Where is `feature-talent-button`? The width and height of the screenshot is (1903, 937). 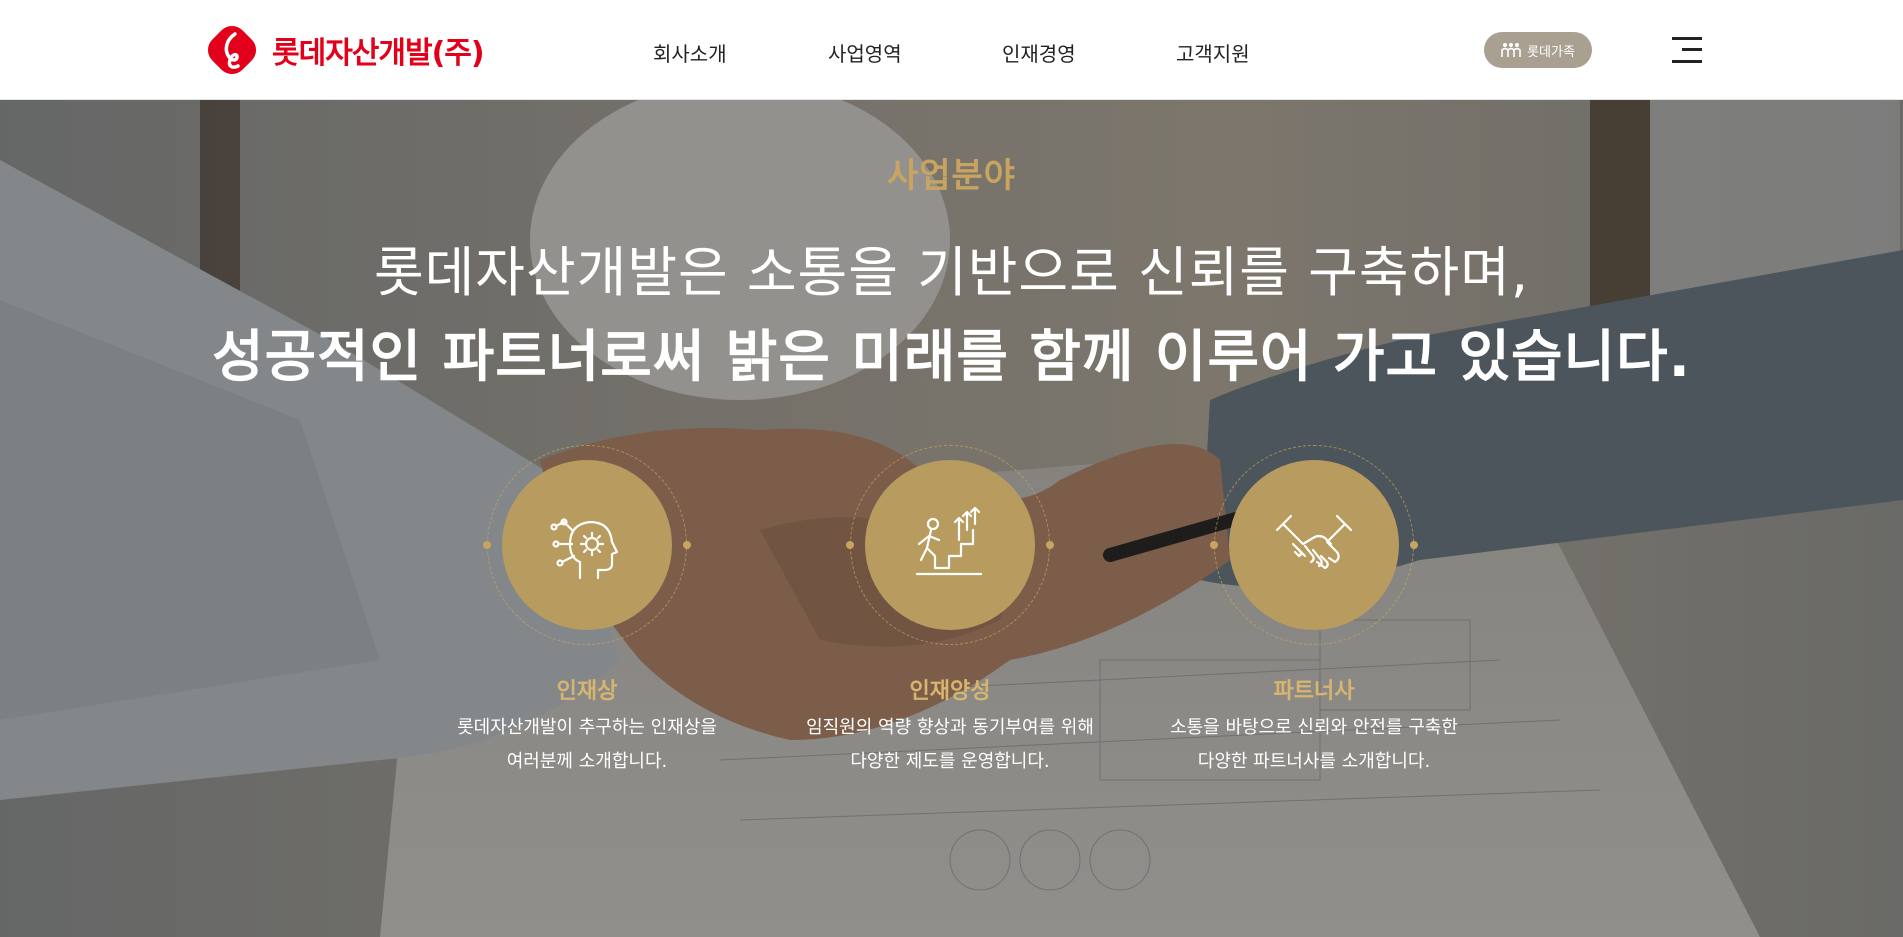
feature-talent-button is located at coordinates (587, 545).